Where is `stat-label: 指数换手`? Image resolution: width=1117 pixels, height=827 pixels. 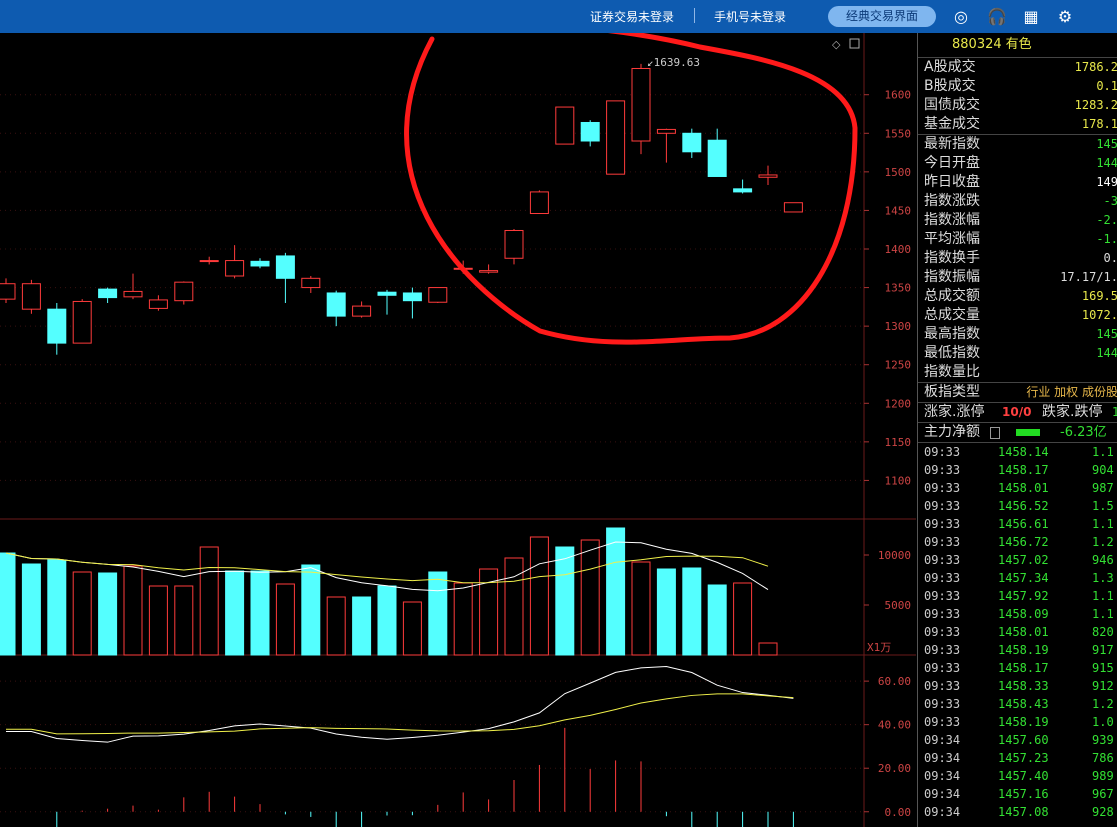
stat-label: 指数换手 is located at coordinates (952, 258).